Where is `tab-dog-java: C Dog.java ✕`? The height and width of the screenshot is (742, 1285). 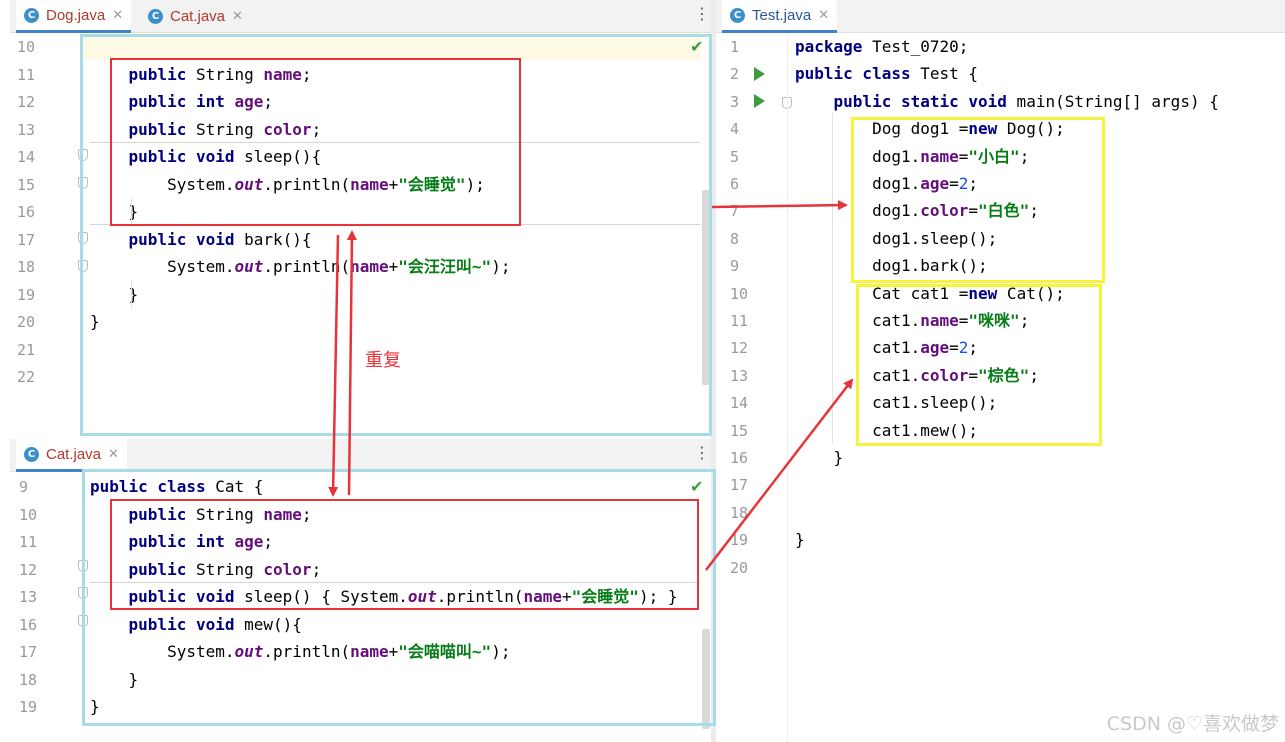
tab-dog-java: C Dog.java ✕ is located at coordinates (74, 16).